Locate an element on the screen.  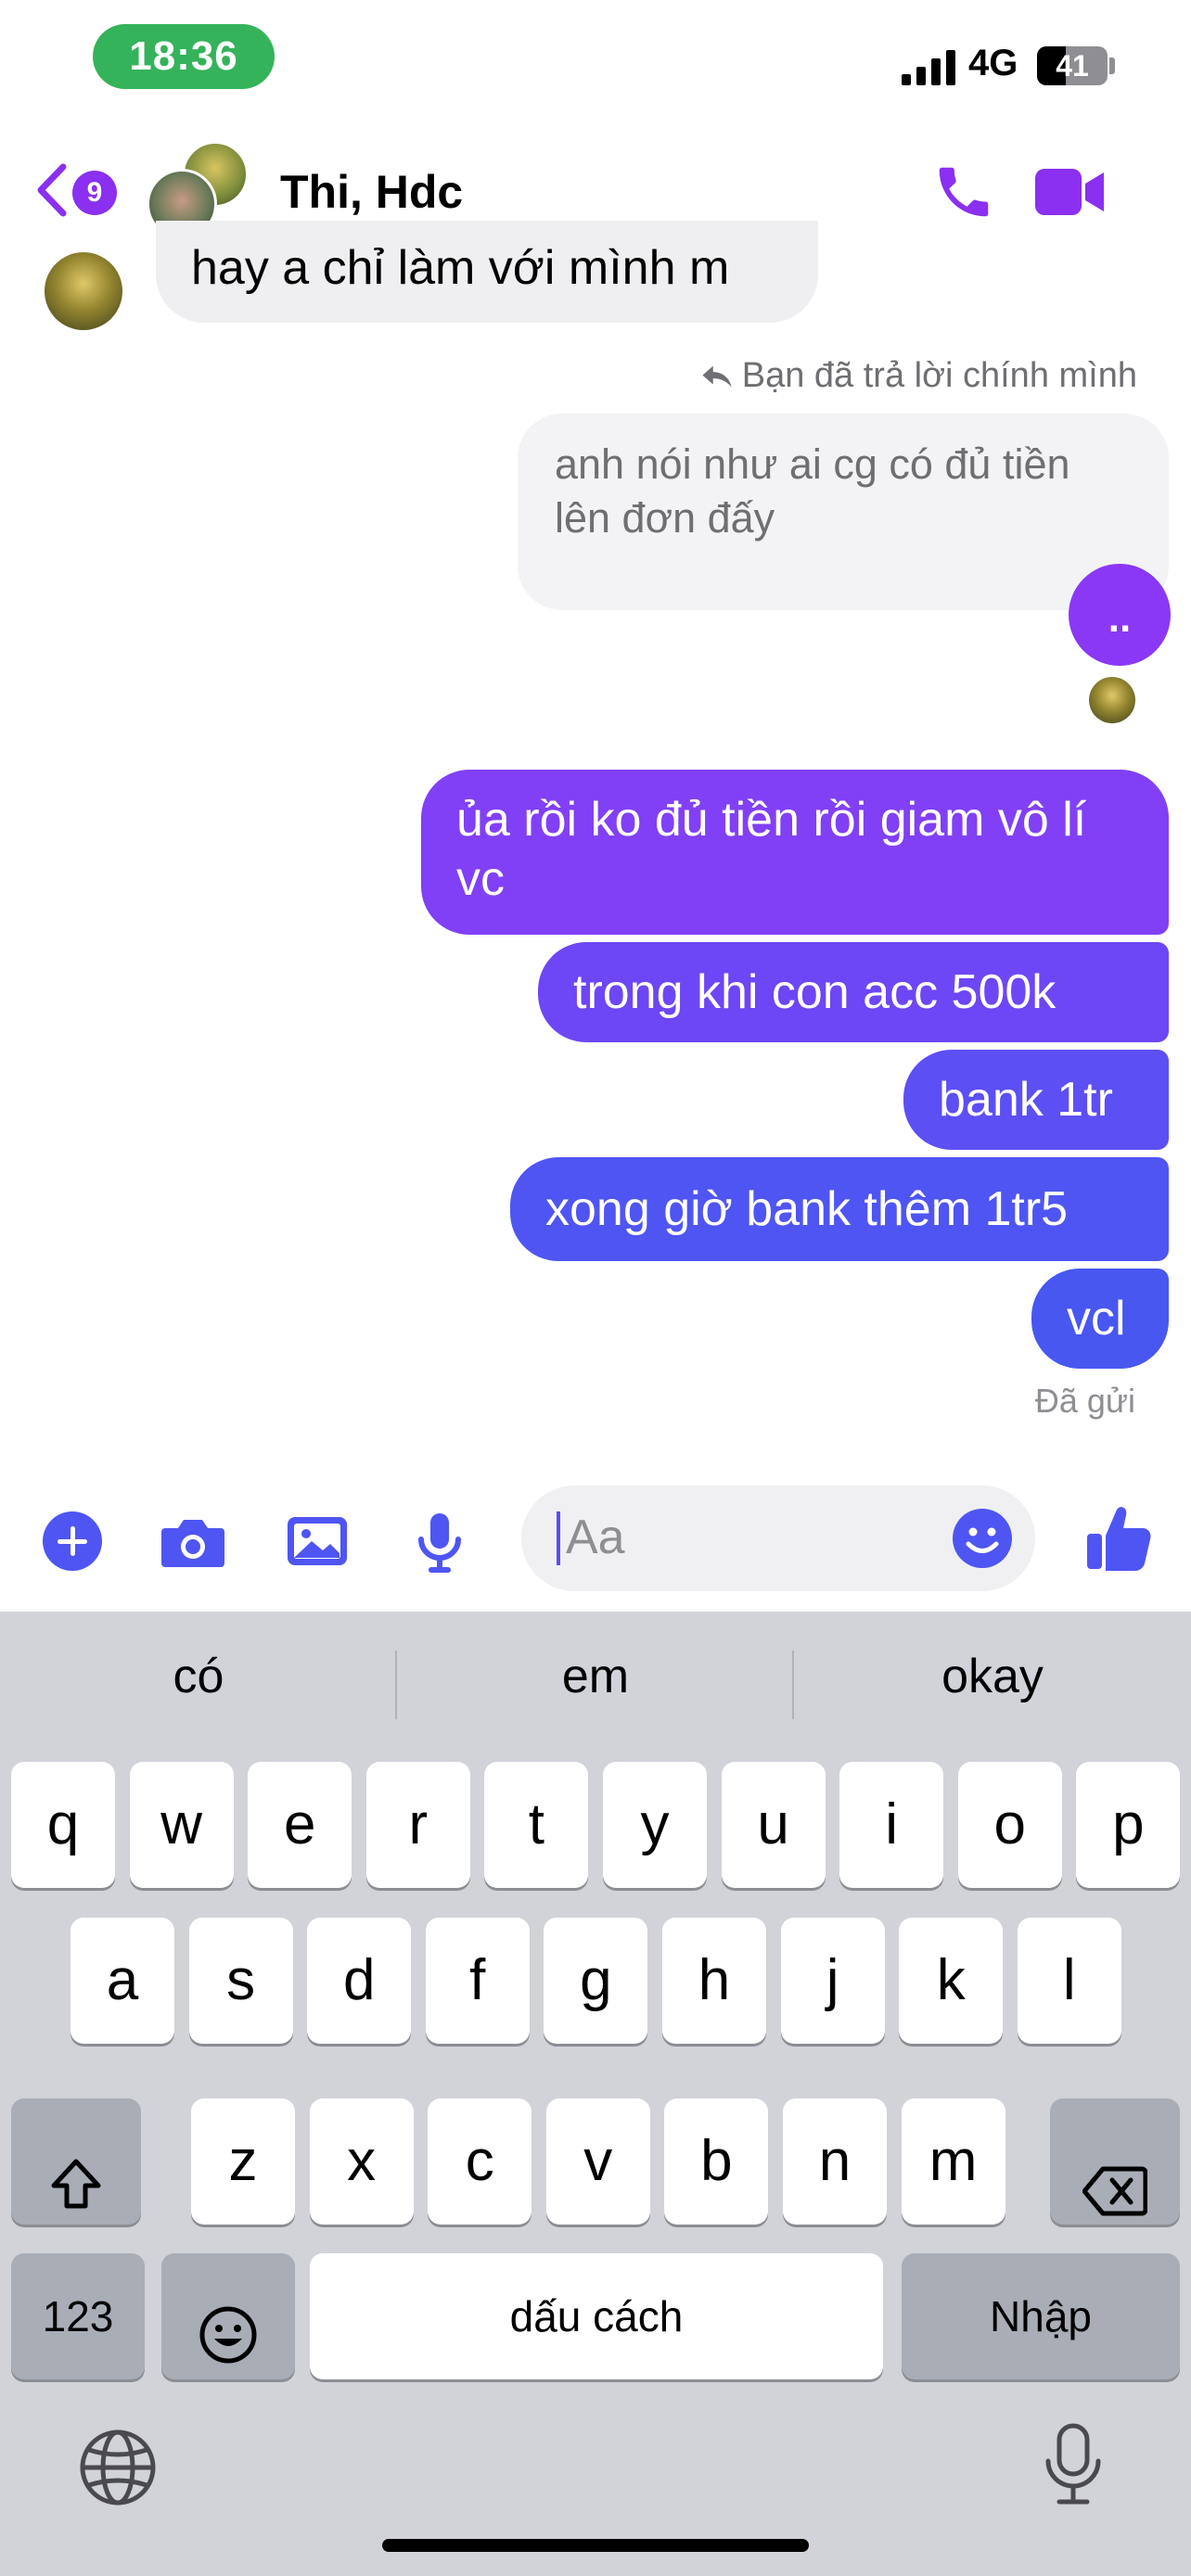
key-j: j is located at coordinates (832, 1981).